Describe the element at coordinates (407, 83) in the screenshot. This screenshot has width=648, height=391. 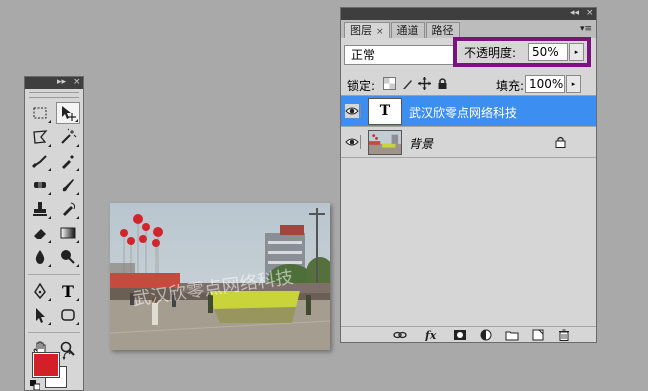
I see `lock-pixels-icon` at that location.